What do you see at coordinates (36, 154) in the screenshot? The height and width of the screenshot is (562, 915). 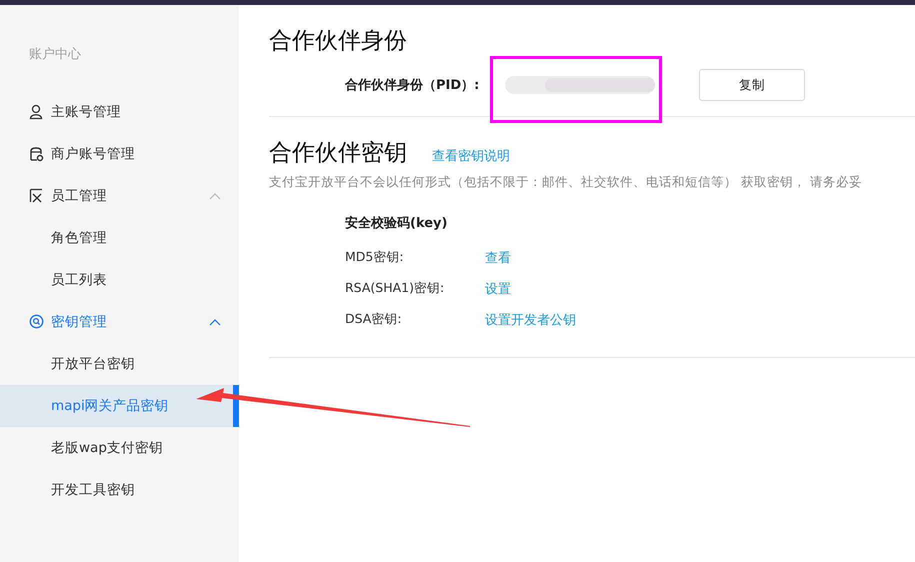 I see `store-icon` at bounding box center [36, 154].